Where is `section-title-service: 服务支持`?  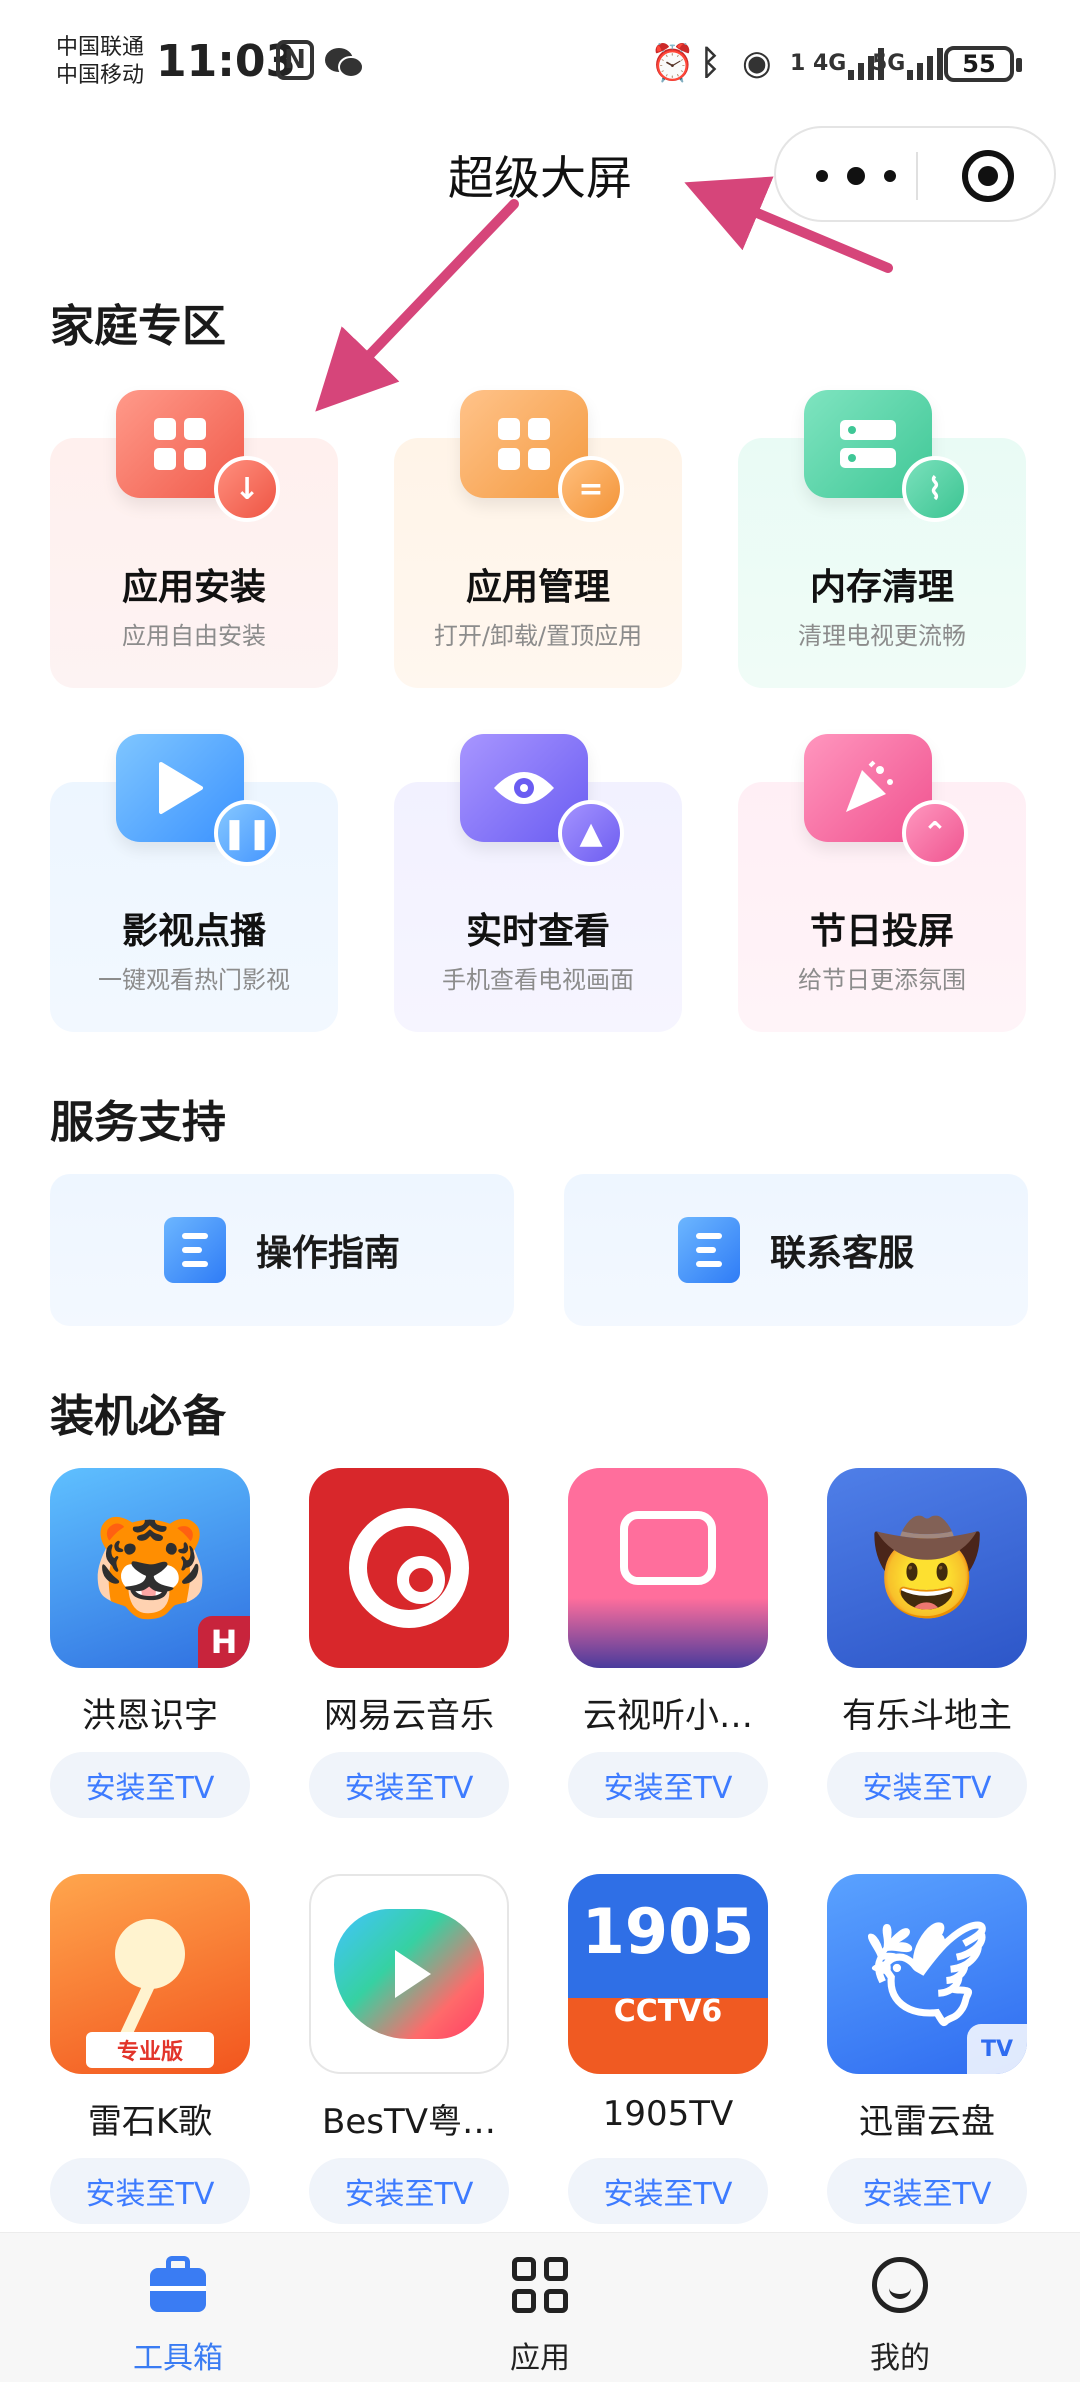 section-title-service: 服务支持 is located at coordinates (138, 1122).